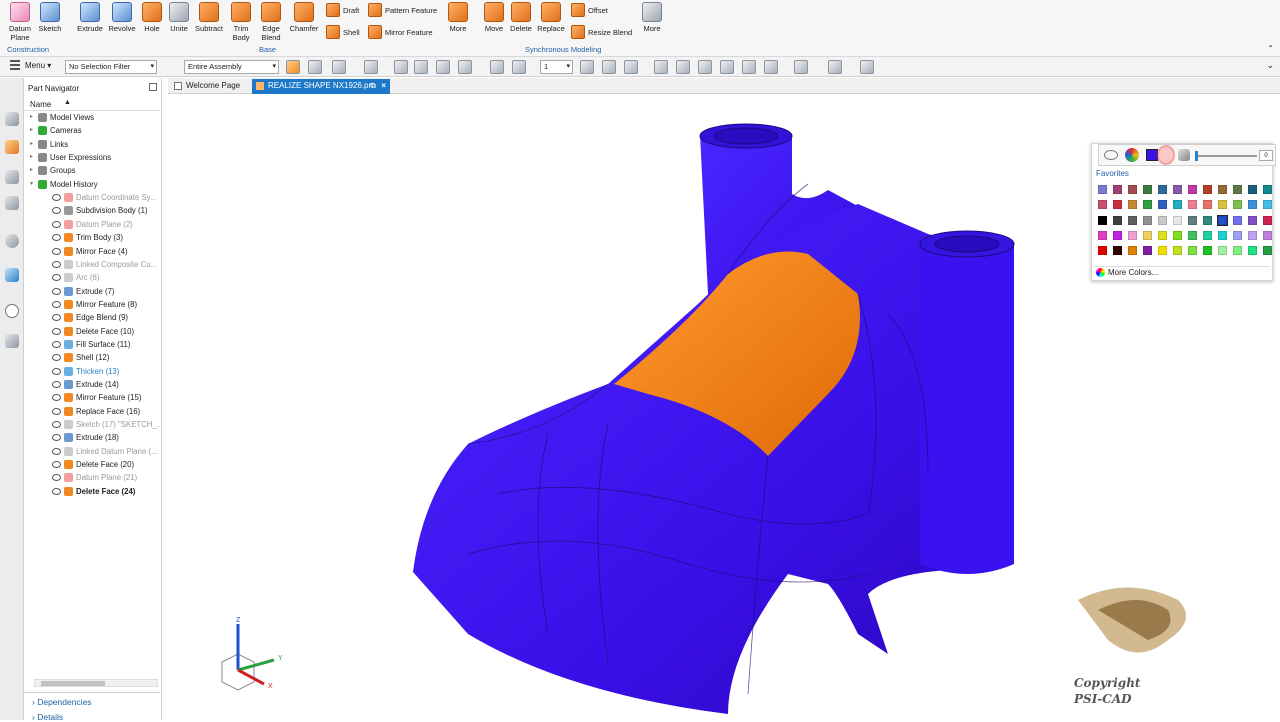 This screenshot has height=722, width=1280. I want to click on background-icon, so click(835, 67).